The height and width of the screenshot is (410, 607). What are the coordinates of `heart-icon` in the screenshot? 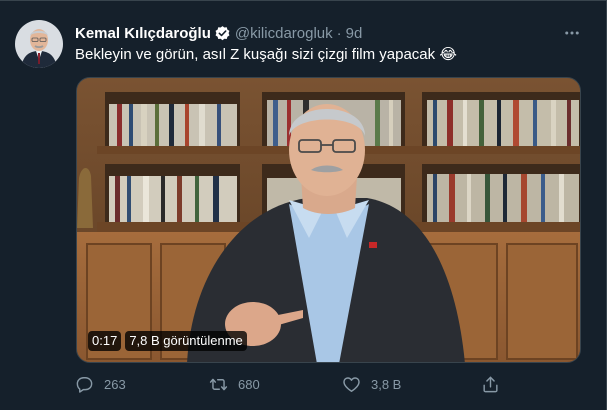 It's located at (351, 384).